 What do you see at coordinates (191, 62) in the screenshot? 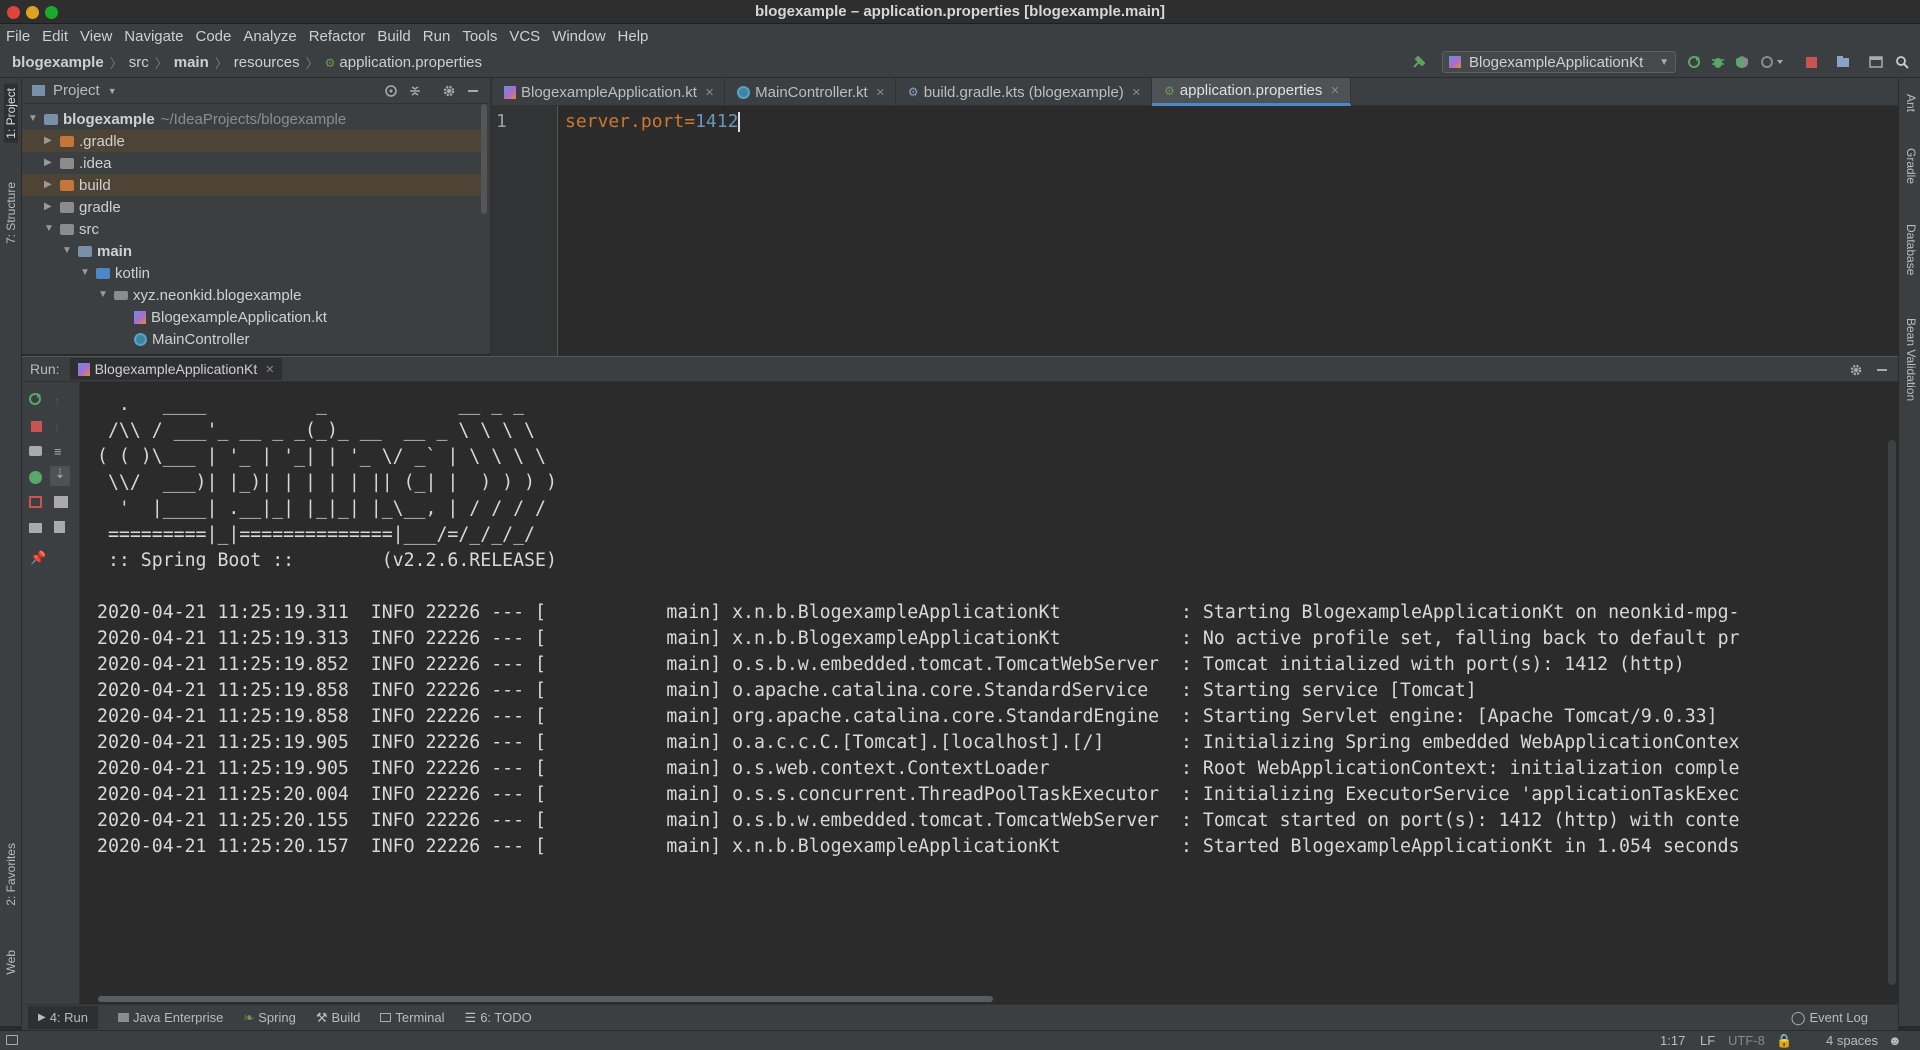
I see `breadcrumb-main: main` at bounding box center [191, 62].